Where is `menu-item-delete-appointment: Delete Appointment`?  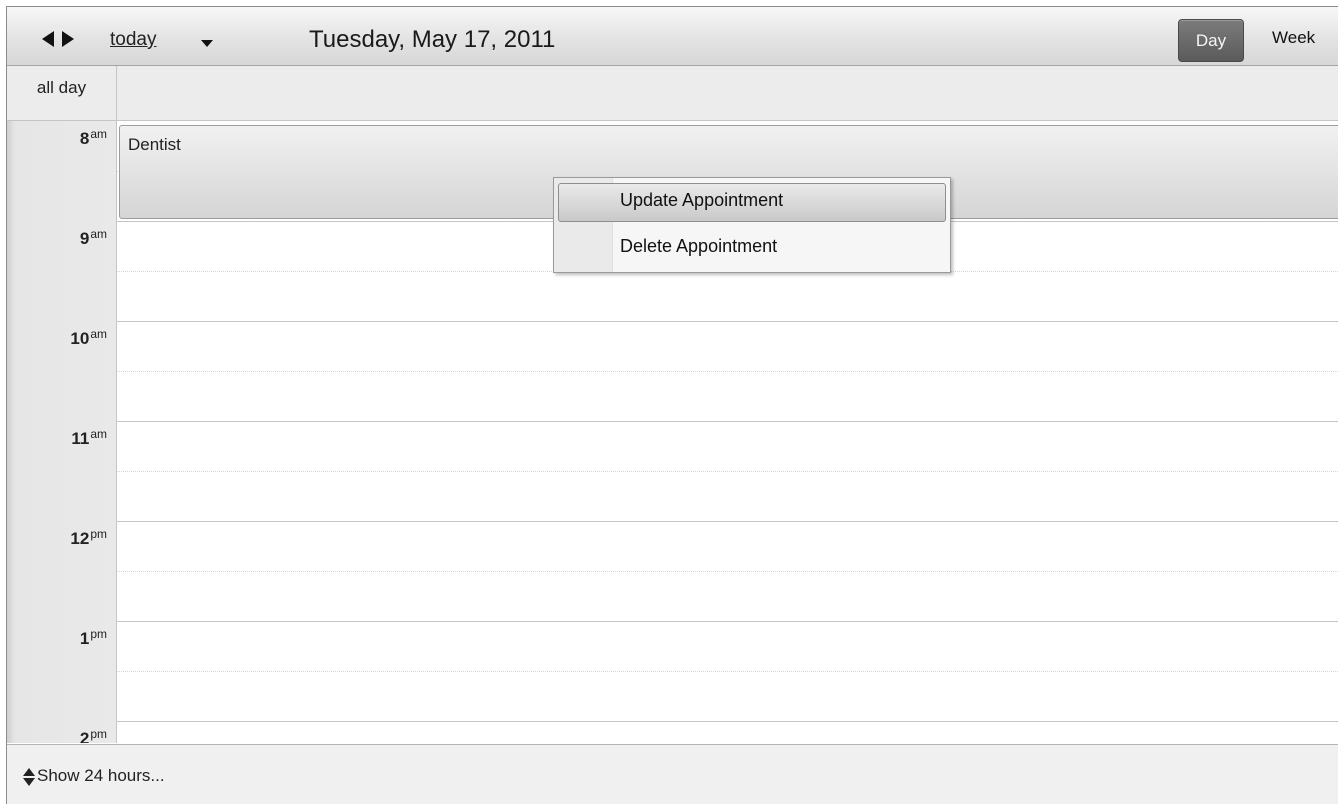
menu-item-delete-appointment: Delete Appointment is located at coordinates (752, 246).